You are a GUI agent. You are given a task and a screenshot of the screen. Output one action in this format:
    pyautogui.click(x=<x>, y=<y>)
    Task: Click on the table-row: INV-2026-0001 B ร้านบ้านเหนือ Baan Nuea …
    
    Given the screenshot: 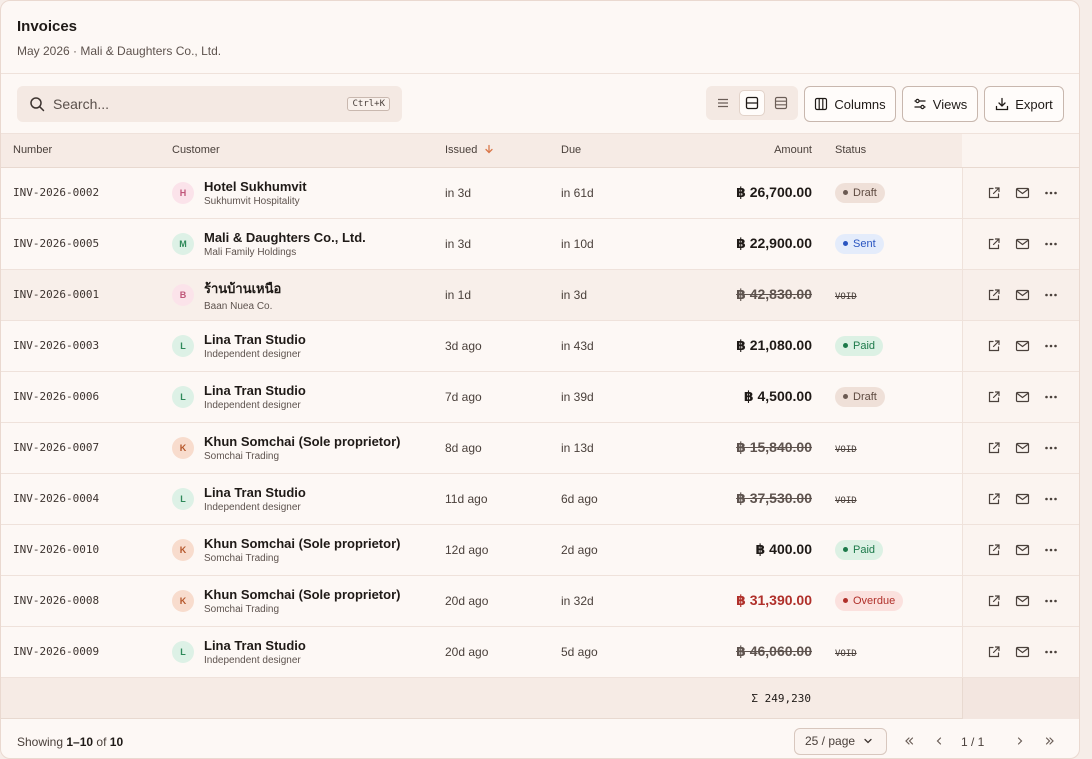 What is the action you would take?
    pyautogui.click(x=540, y=295)
    